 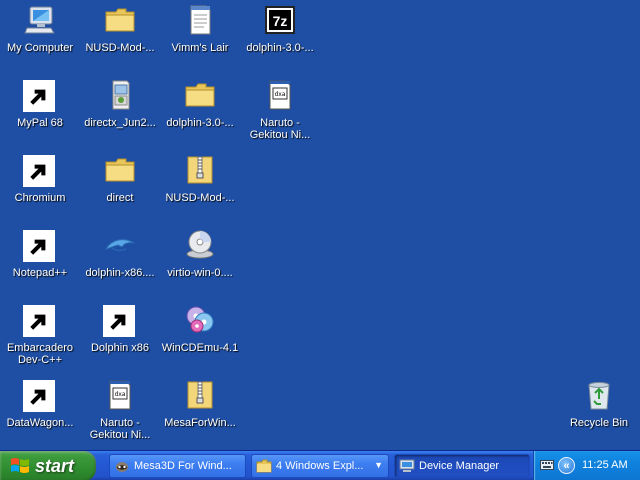 I want to click on taskbar-button-windows-explorer-group: 4 Windows Expl... ▼, so click(x=320, y=466).